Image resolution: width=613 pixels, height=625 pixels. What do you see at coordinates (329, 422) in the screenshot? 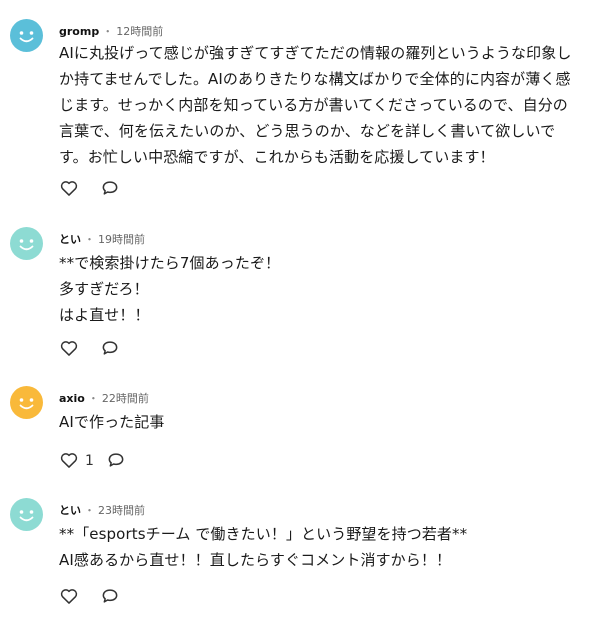
I see `comment-body: AIで作った記事` at bounding box center [329, 422].